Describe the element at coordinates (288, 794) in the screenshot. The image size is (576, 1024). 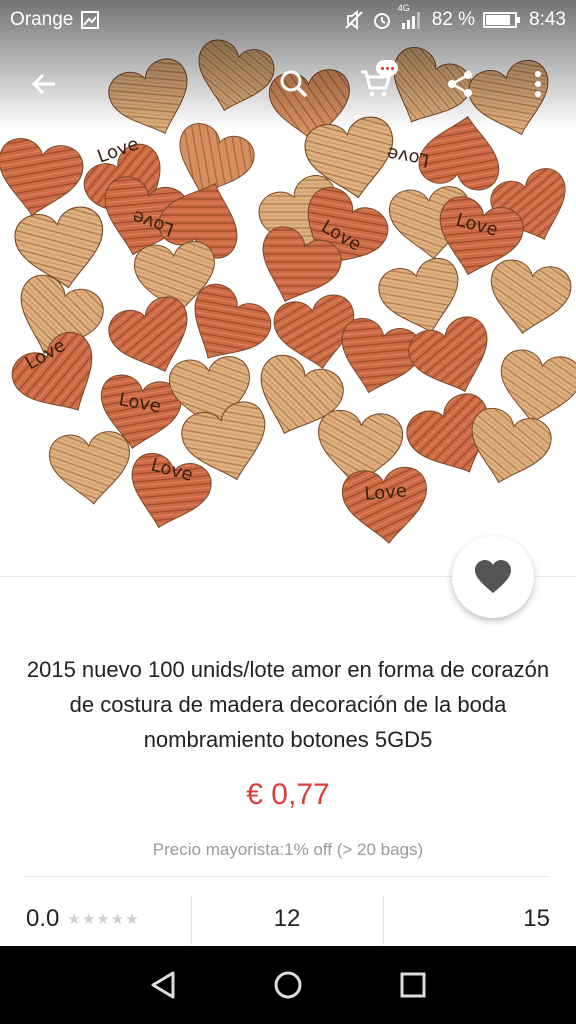
I see `product-price: € 0,77` at that location.